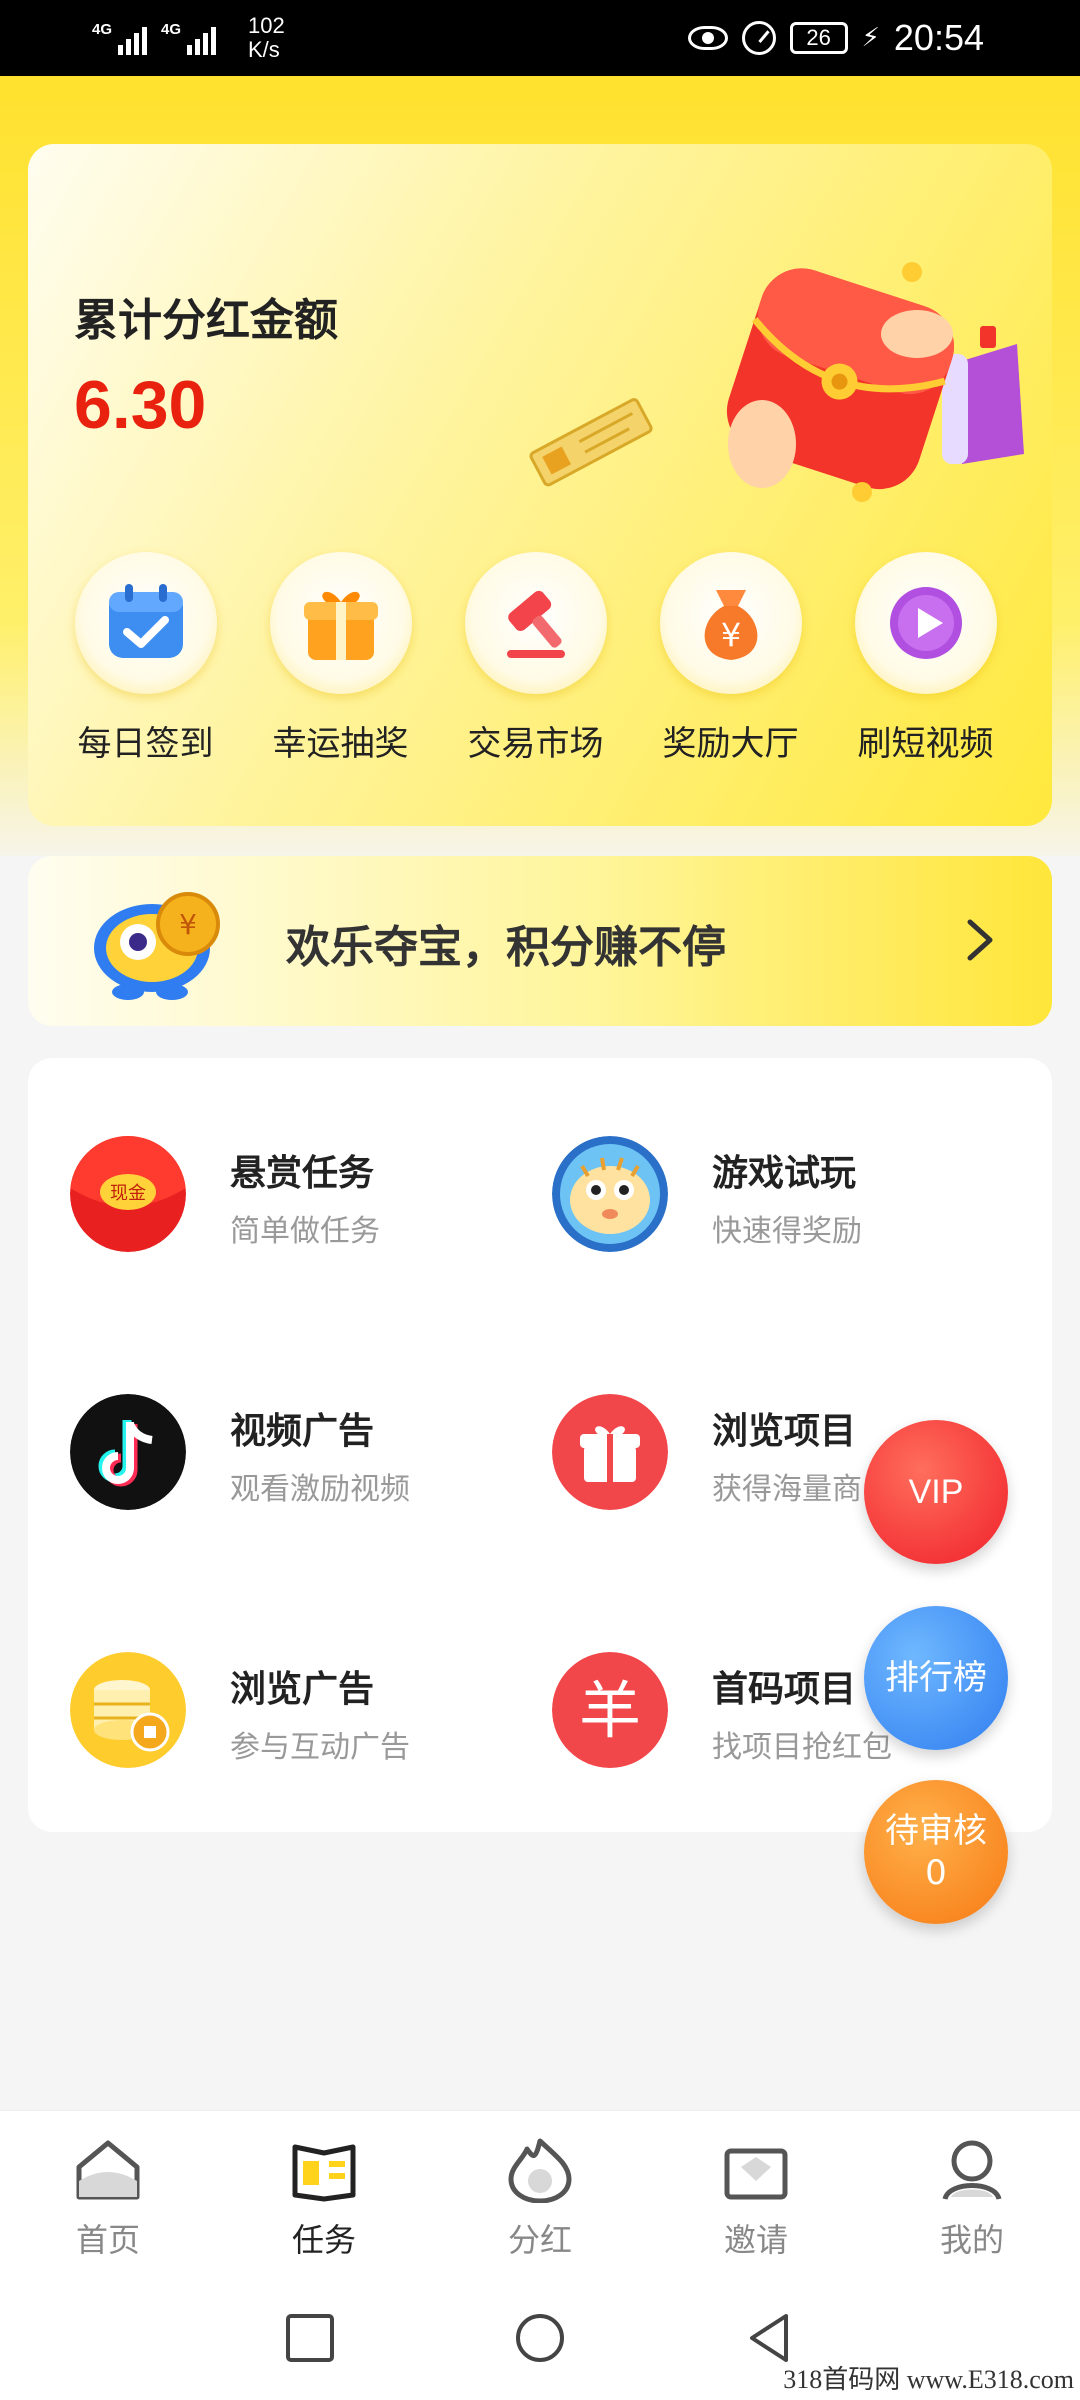 The image size is (1080, 2400). Describe the element at coordinates (971, 2240) in the screenshot. I see `nav-label: 我的` at that location.